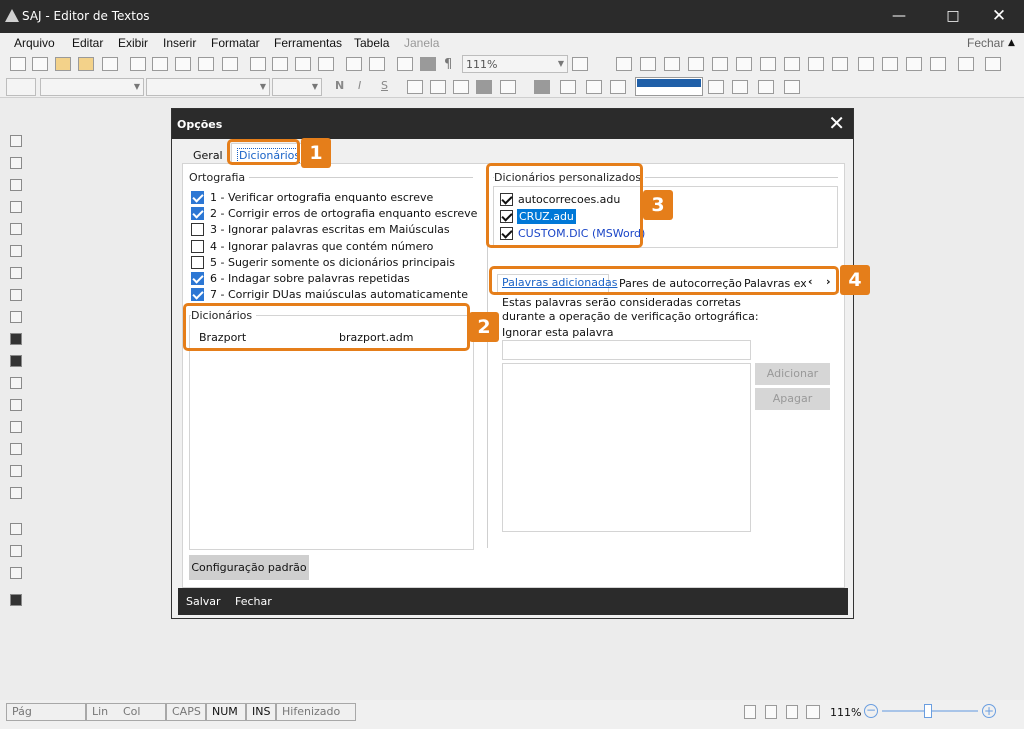 The width and height of the screenshot is (1024, 729). I want to click on paste-icon, so click(303, 64).